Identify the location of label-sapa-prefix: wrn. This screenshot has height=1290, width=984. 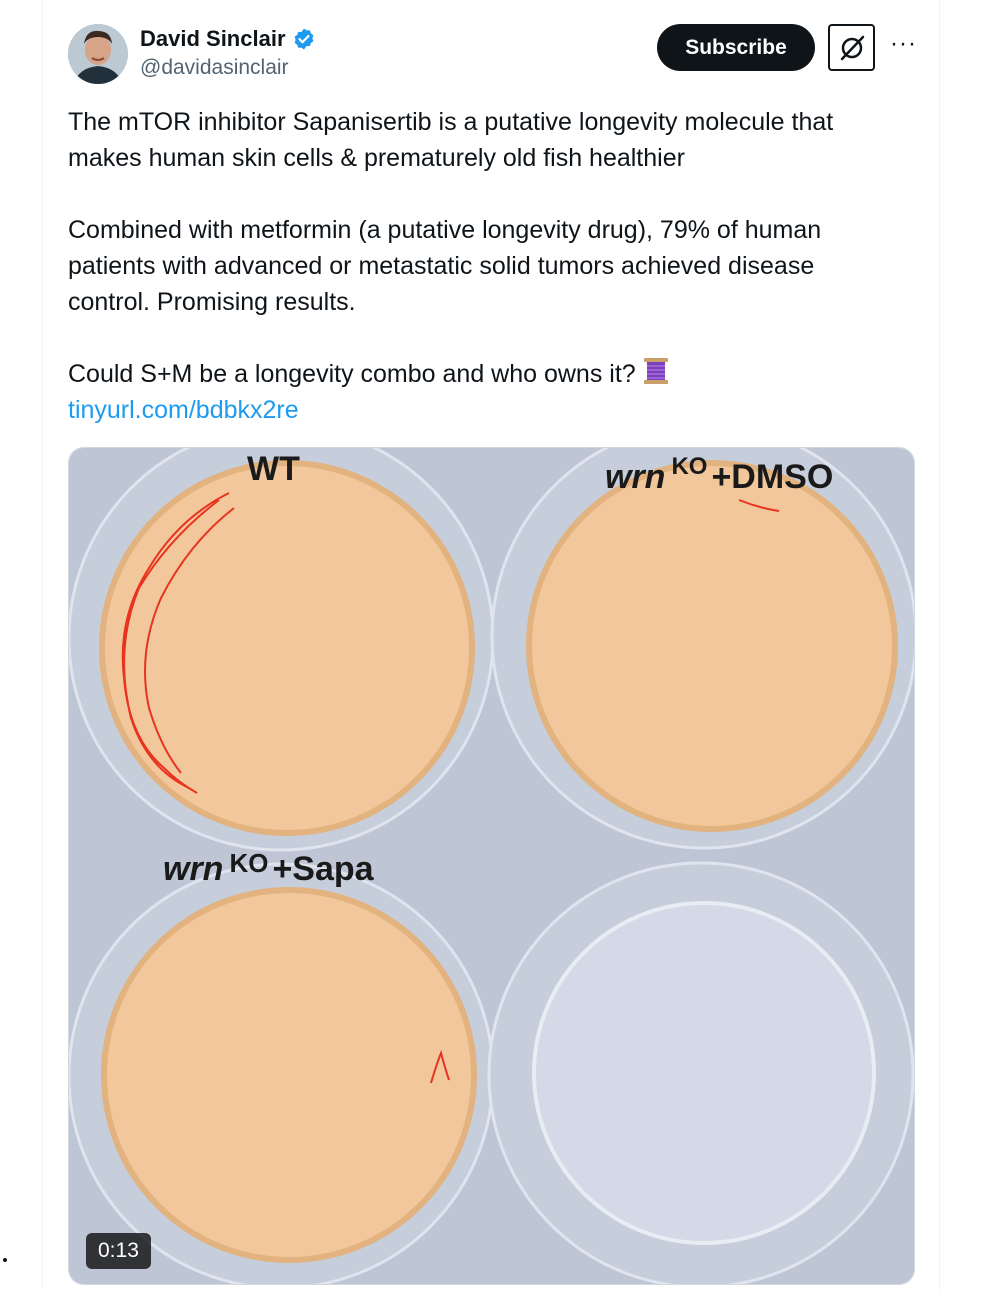
(193, 869).